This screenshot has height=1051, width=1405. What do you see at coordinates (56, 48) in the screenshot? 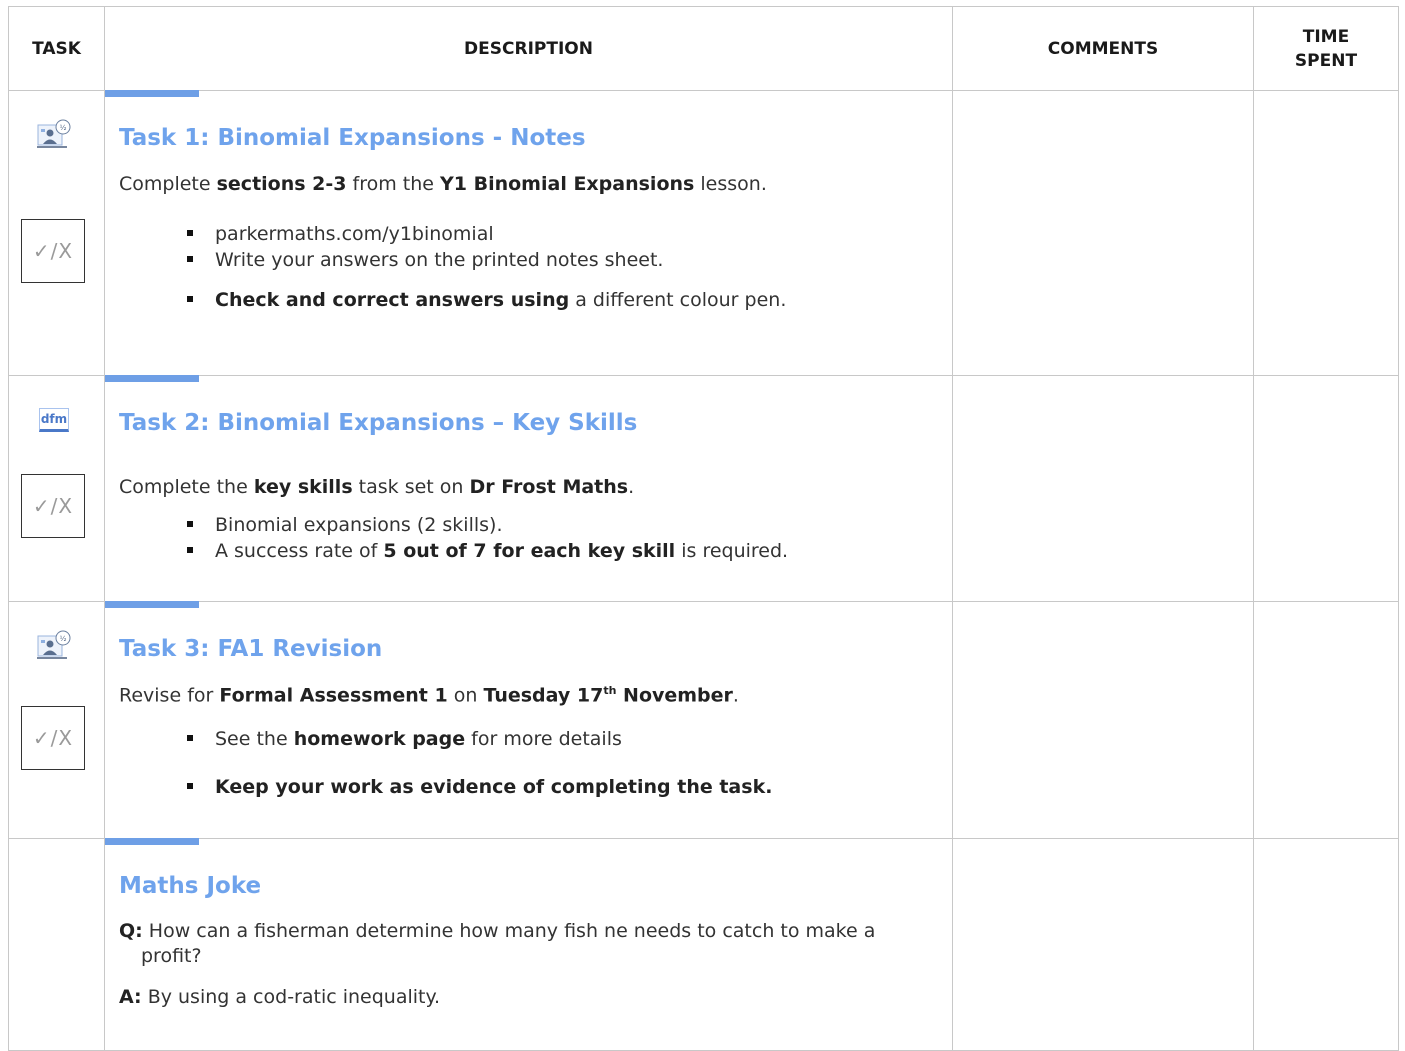
I see `header-task: TASK` at bounding box center [56, 48].